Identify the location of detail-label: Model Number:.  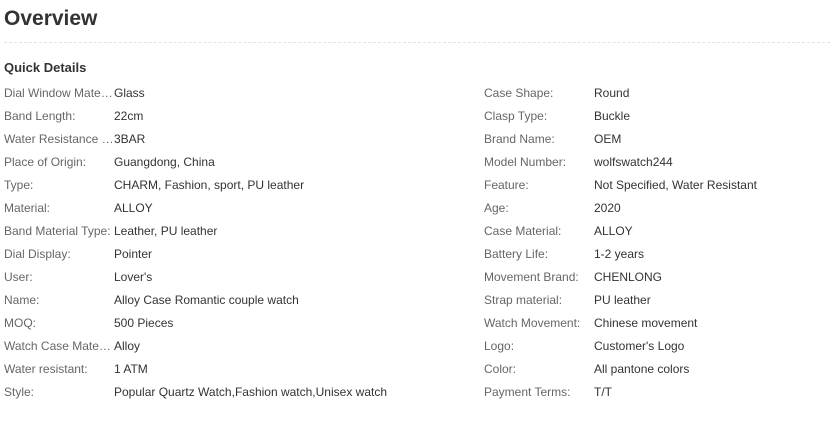
(525, 162).